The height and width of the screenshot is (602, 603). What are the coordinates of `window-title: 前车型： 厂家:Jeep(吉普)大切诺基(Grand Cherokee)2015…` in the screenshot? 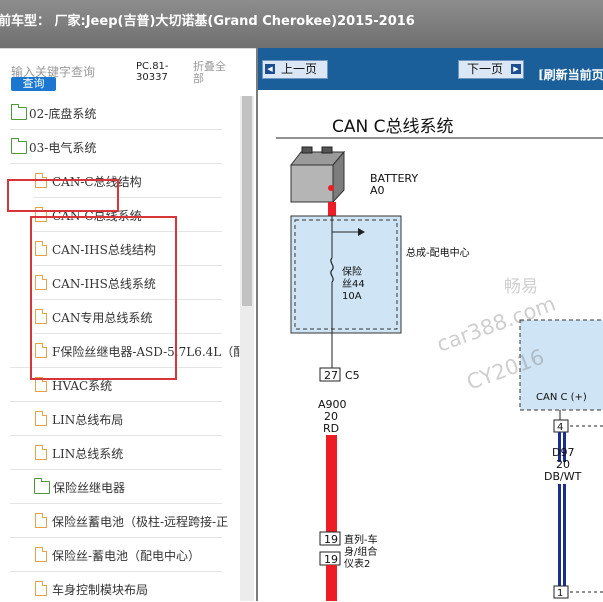 It's located at (207, 21).